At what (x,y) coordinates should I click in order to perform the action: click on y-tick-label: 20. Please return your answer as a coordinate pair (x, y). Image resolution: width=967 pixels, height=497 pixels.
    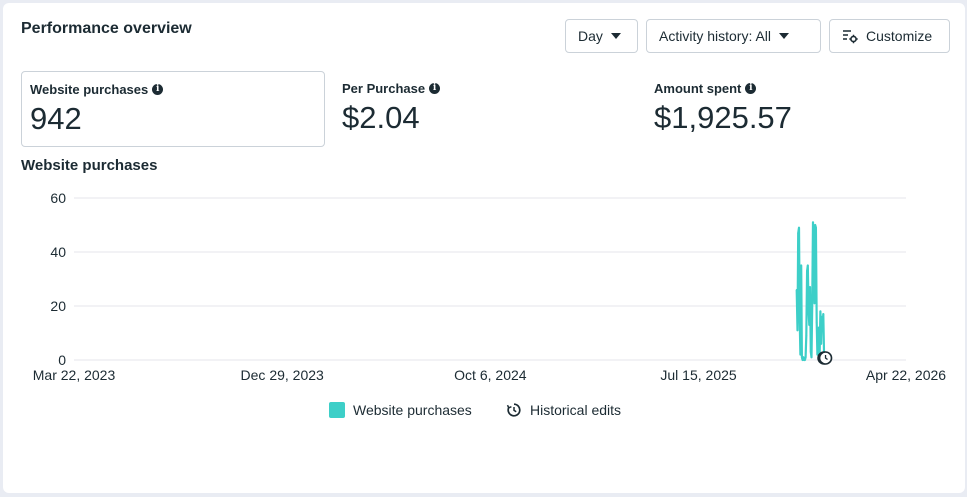
    Looking at the image, I should click on (58, 306).